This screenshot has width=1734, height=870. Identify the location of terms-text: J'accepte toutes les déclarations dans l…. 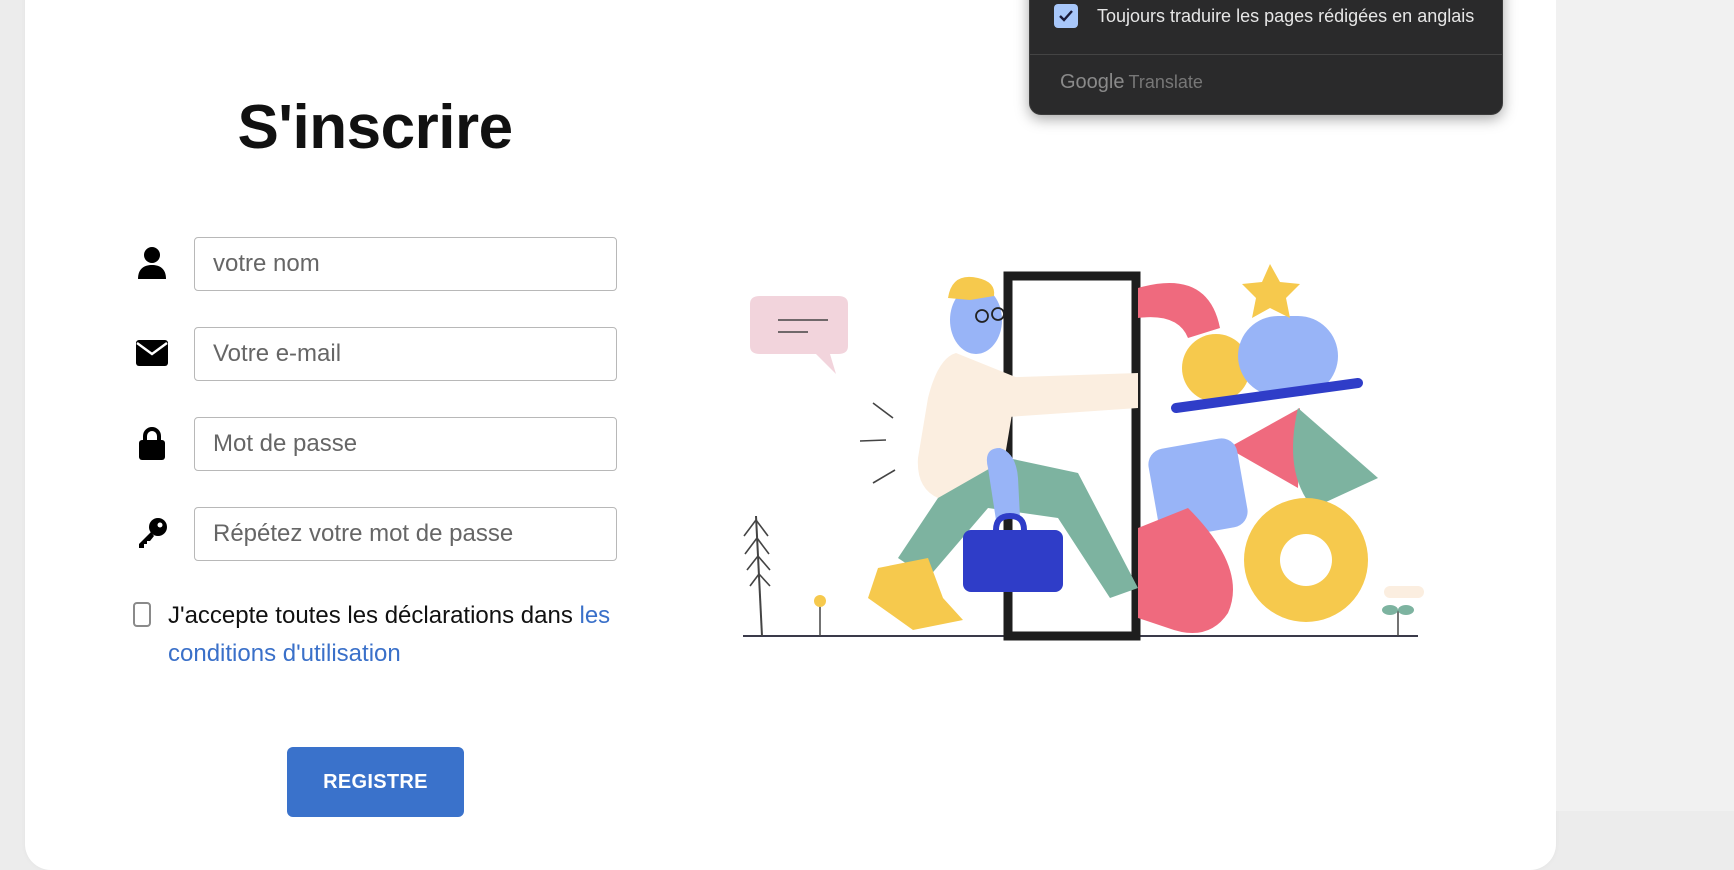
(403, 635).